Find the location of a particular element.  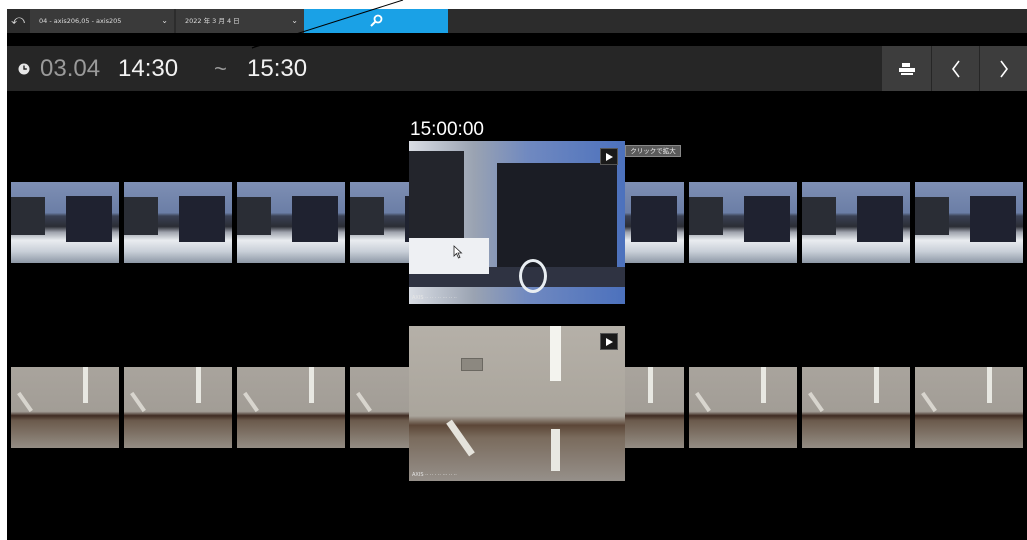

enlarged-thumbnail-camera-1: AXIS ·· ·· · ·· ··· ·· ·· is located at coordinates (517, 222).